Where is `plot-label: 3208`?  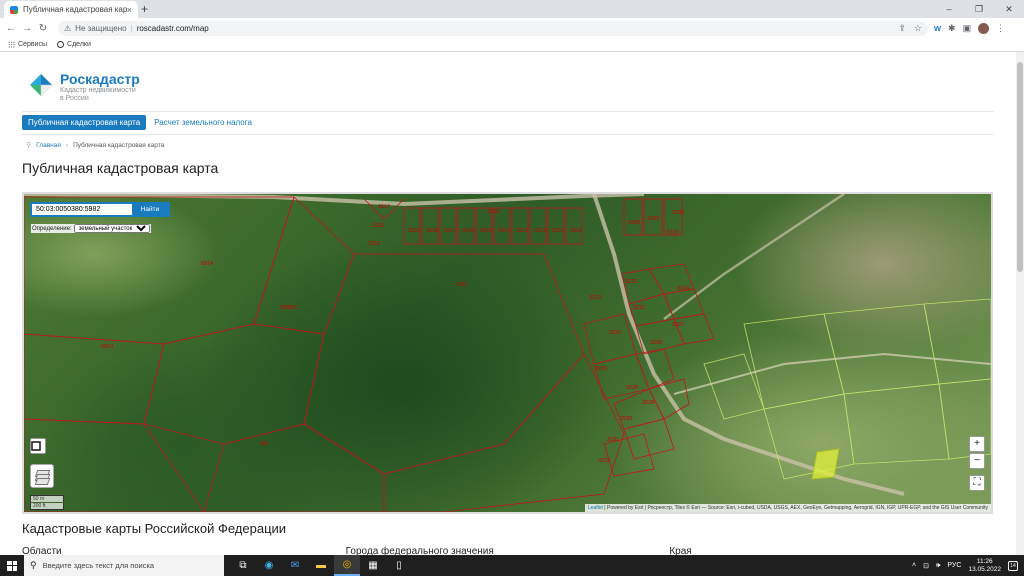
plot-label: 3208 is located at coordinates (678, 213).